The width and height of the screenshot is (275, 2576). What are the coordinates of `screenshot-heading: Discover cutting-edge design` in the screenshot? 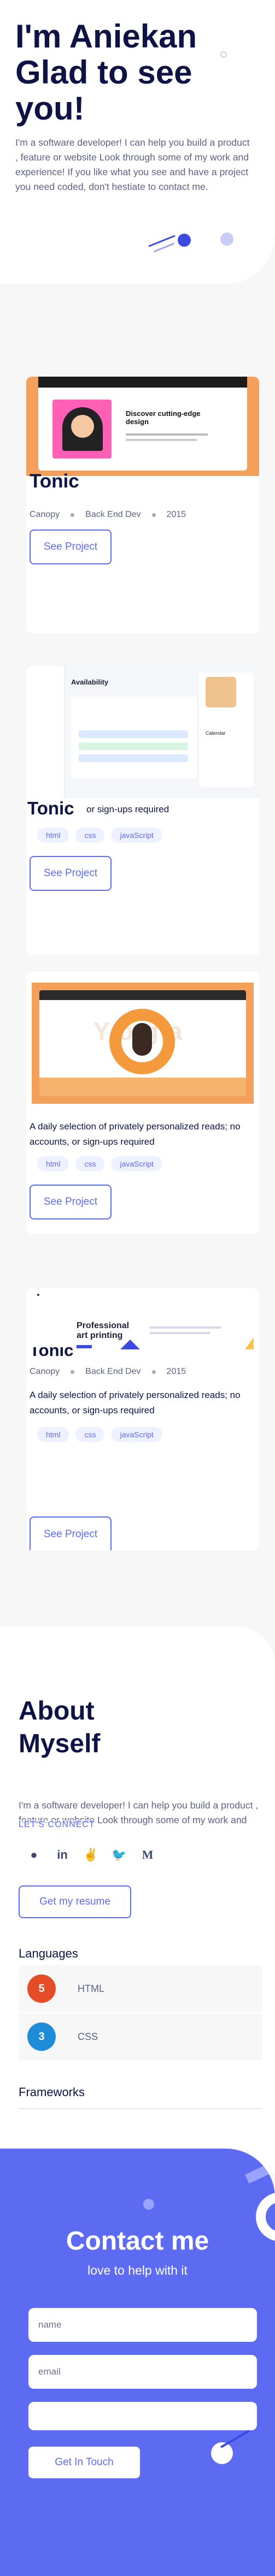 It's located at (163, 417).